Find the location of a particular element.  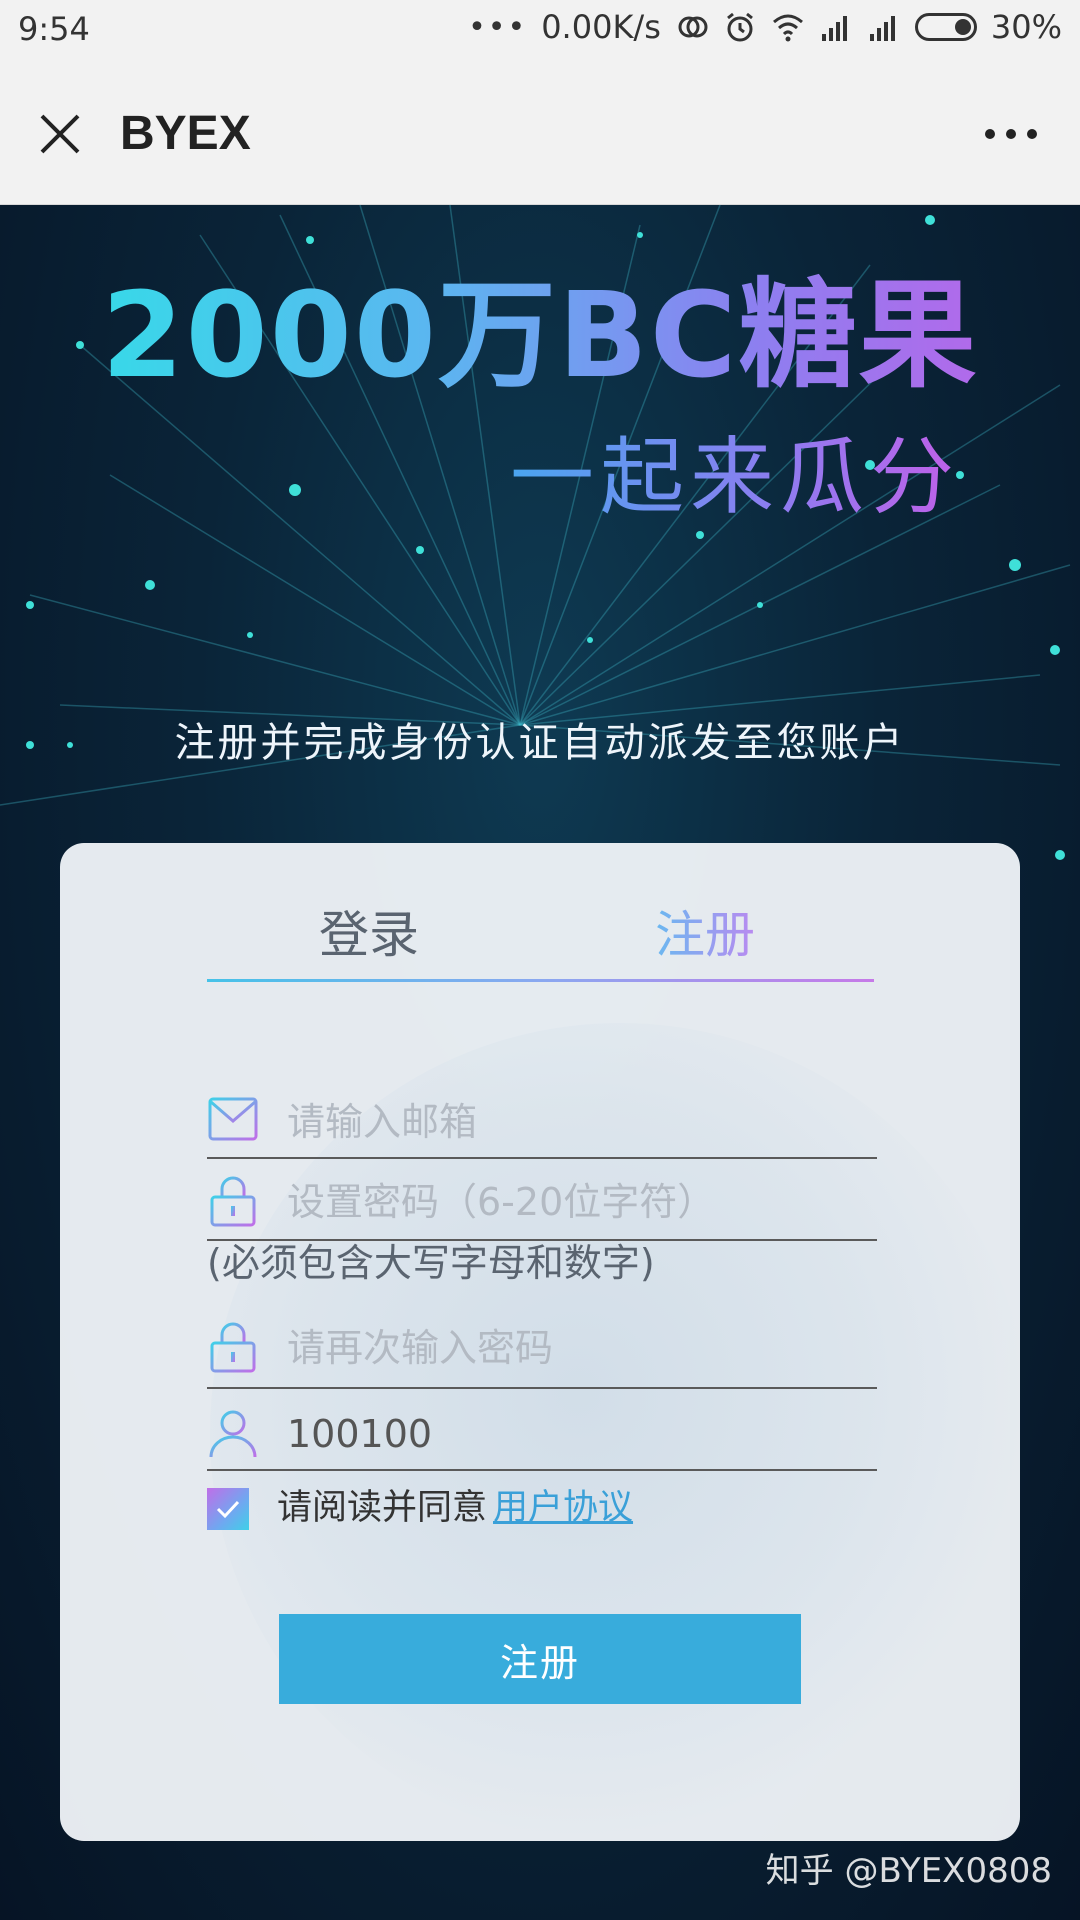

promo-description: 注册并完成身份认证自动派发至您账户 is located at coordinates (540, 743).